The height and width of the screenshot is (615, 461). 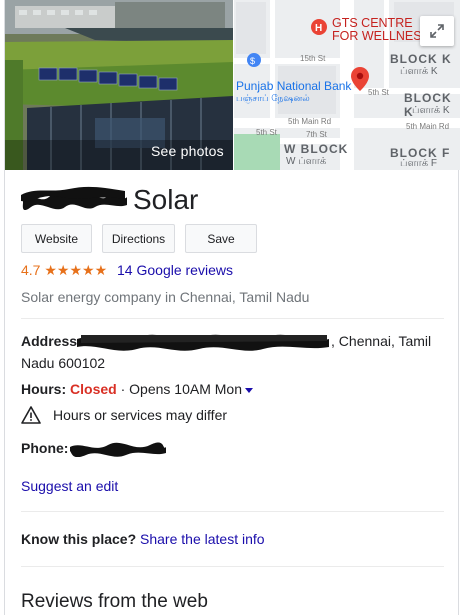 What do you see at coordinates (76, 270) in the screenshot?
I see `star-rating-icon: ★★★★★` at bounding box center [76, 270].